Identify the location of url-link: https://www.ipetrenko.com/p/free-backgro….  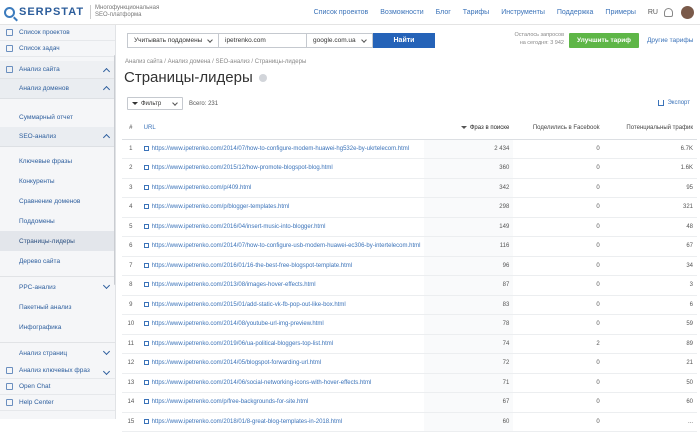
(230, 402).